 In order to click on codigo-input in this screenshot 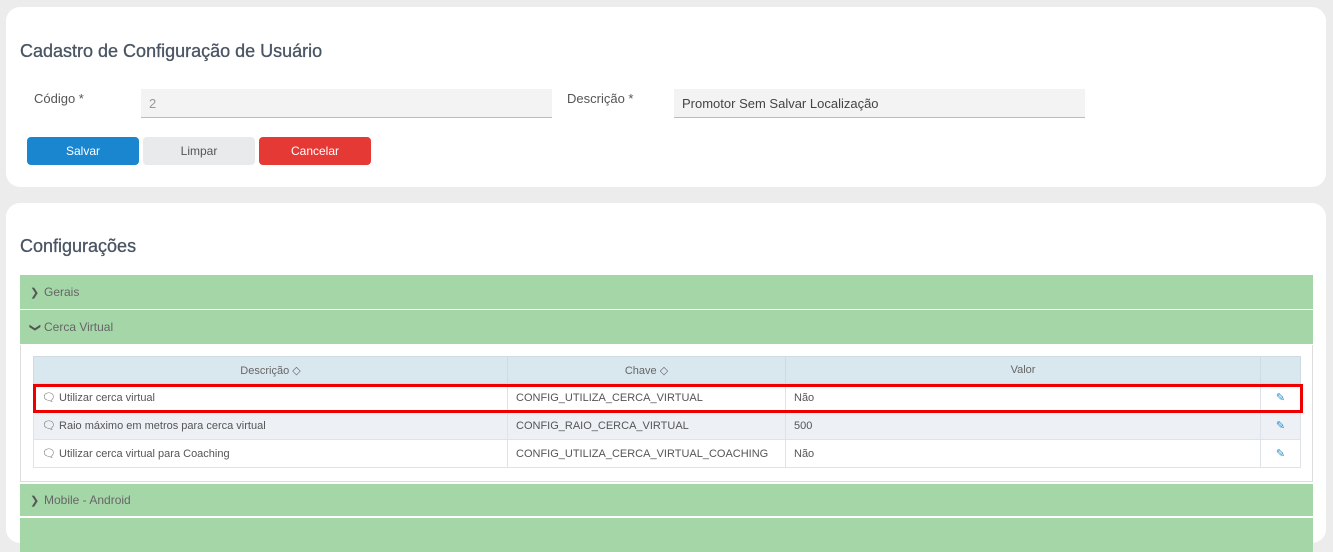, I will do `click(346, 103)`.